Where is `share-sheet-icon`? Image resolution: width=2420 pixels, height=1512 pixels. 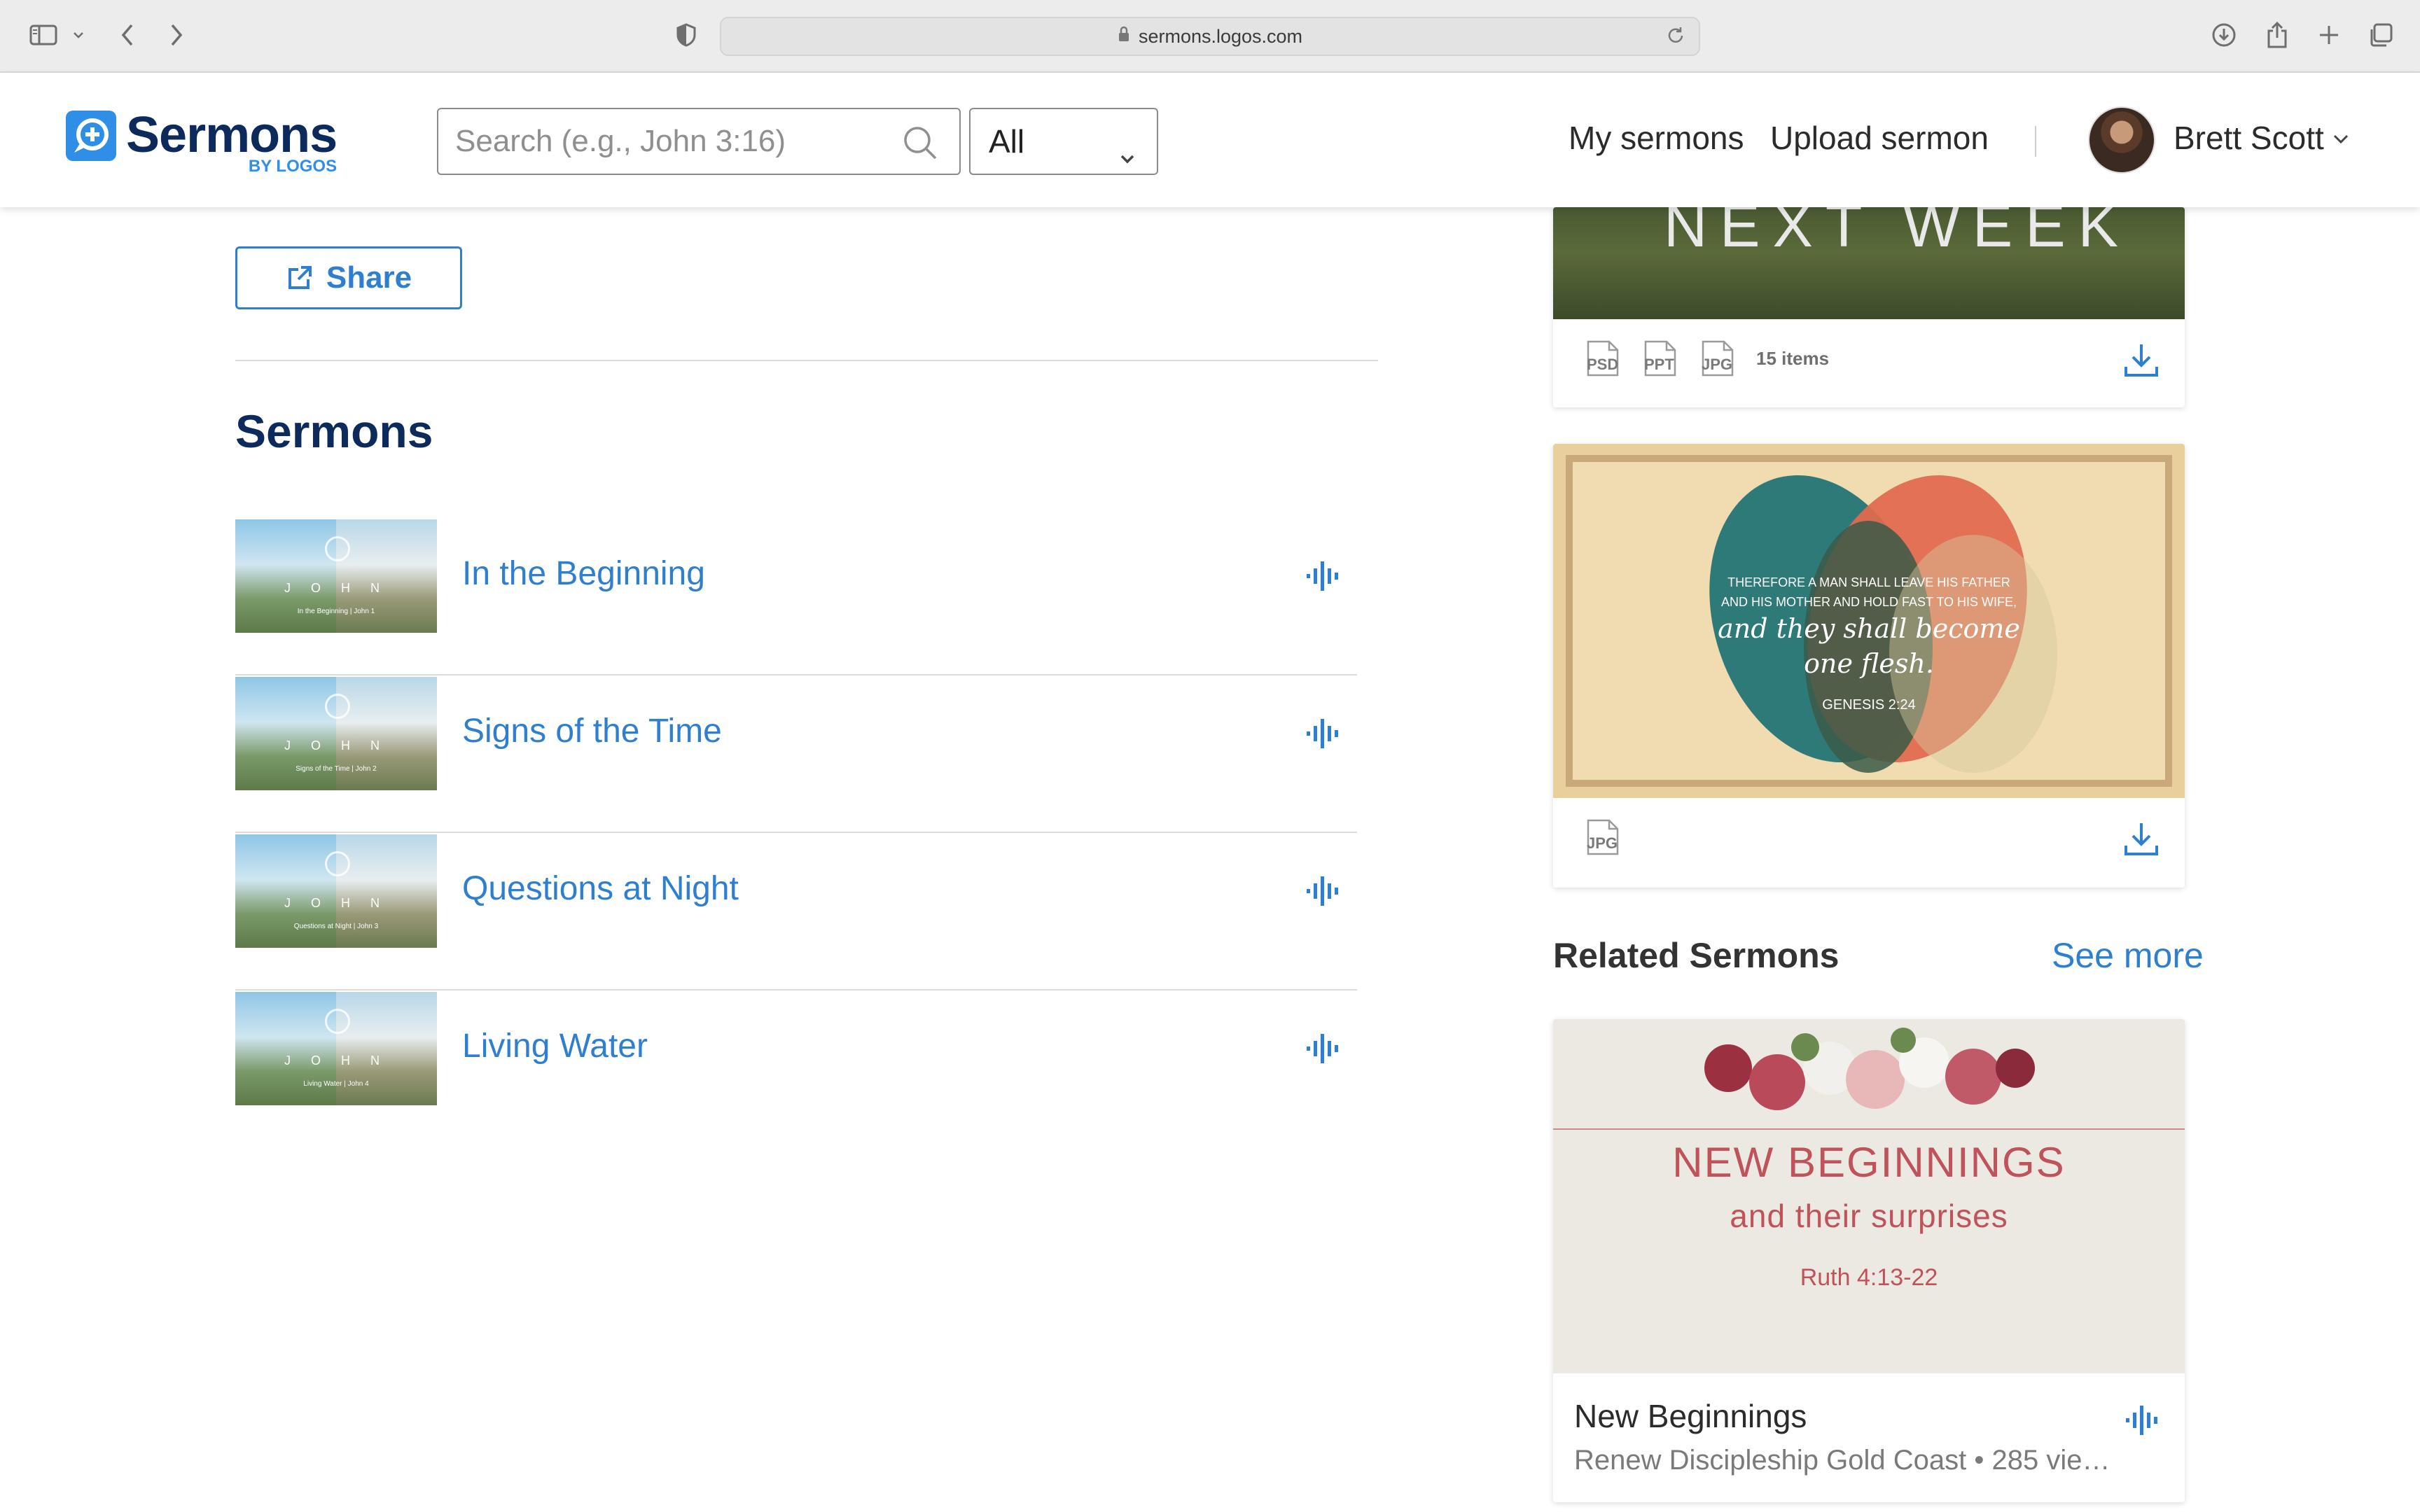 share-sheet-icon is located at coordinates (2277, 35).